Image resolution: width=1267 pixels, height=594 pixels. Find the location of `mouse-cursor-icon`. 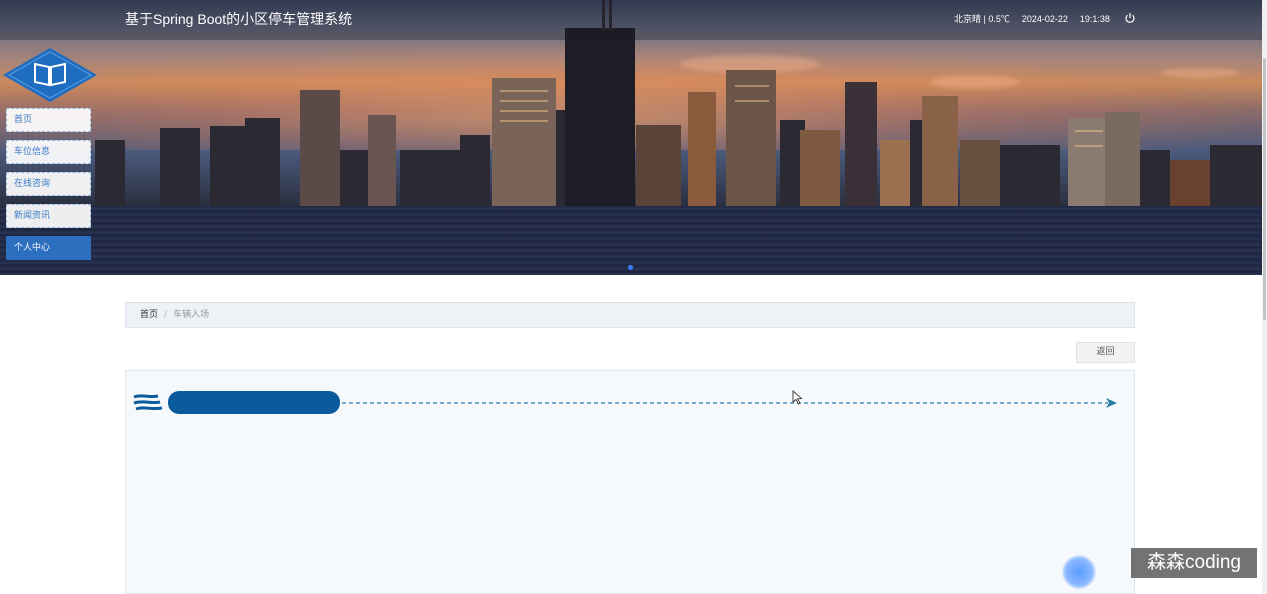

mouse-cursor-icon is located at coordinates (797, 397).